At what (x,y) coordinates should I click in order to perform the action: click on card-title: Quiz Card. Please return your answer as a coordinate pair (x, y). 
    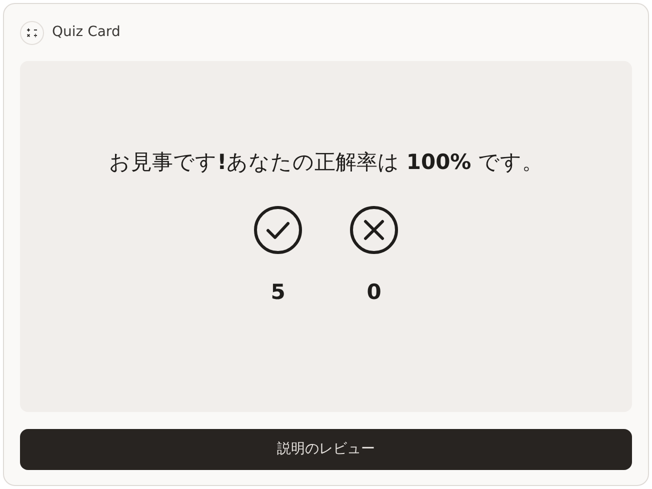
    Looking at the image, I should click on (86, 32).